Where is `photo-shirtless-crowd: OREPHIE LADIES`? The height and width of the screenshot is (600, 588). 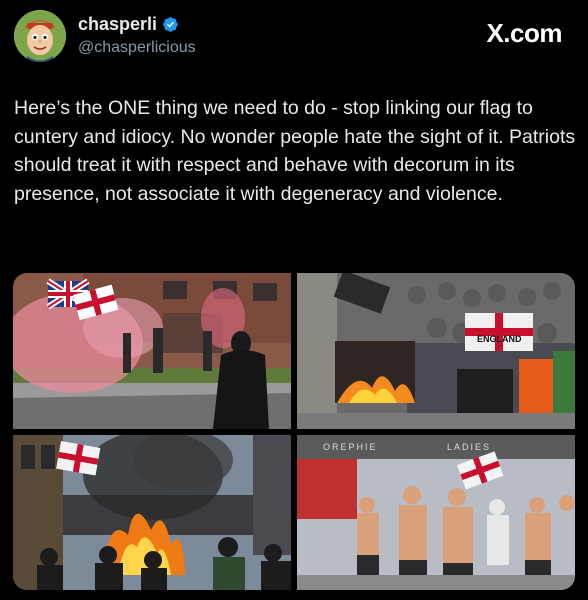 photo-shirtless-crowd: OREPHIE LADIES is located at coordinates (436, 512).